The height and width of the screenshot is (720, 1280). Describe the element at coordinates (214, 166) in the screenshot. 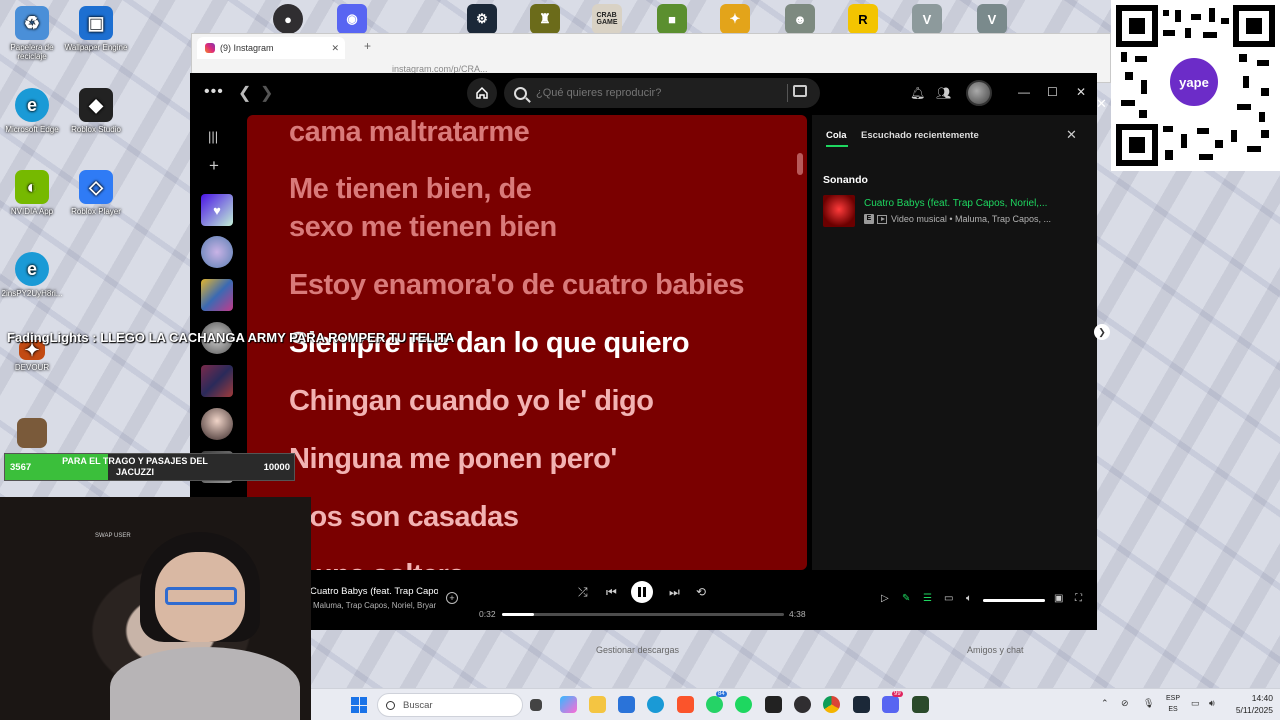

I see `create-icon: +` at that location.